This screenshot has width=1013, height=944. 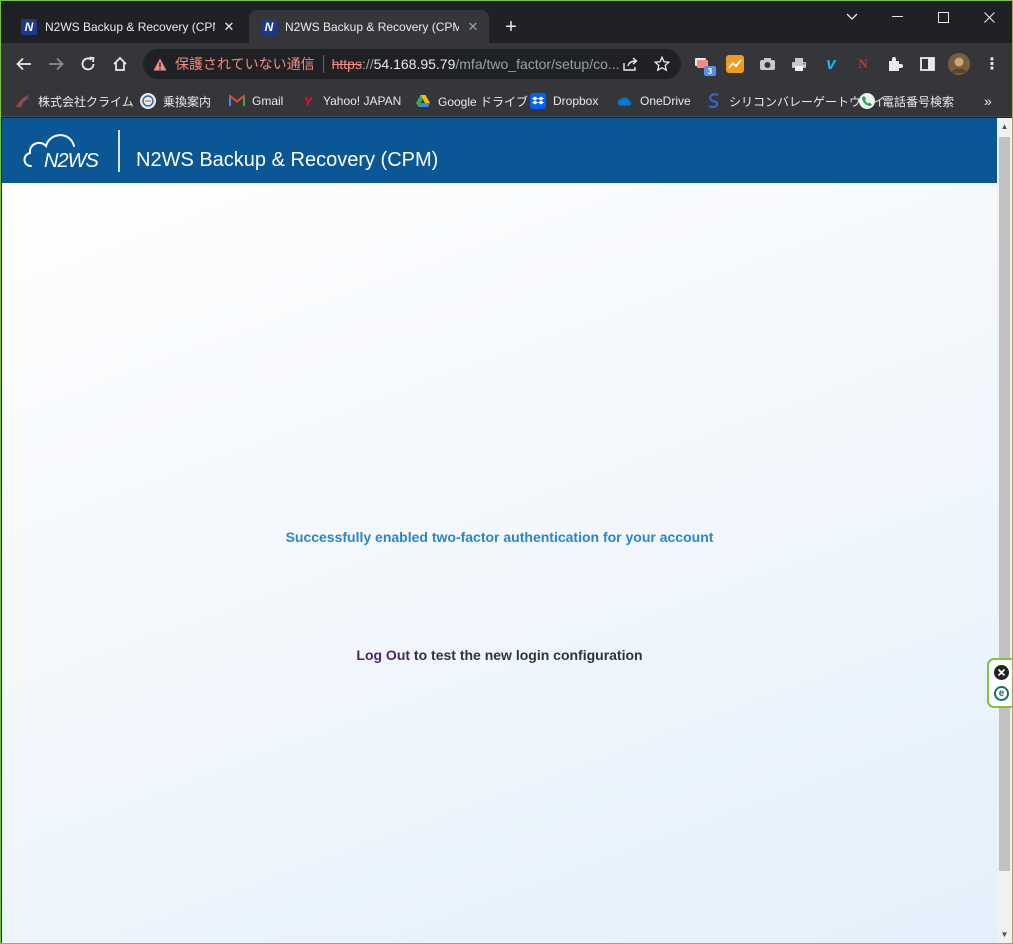 I want to click on extensions-puzzle-icon, so click(x=895, y=64).